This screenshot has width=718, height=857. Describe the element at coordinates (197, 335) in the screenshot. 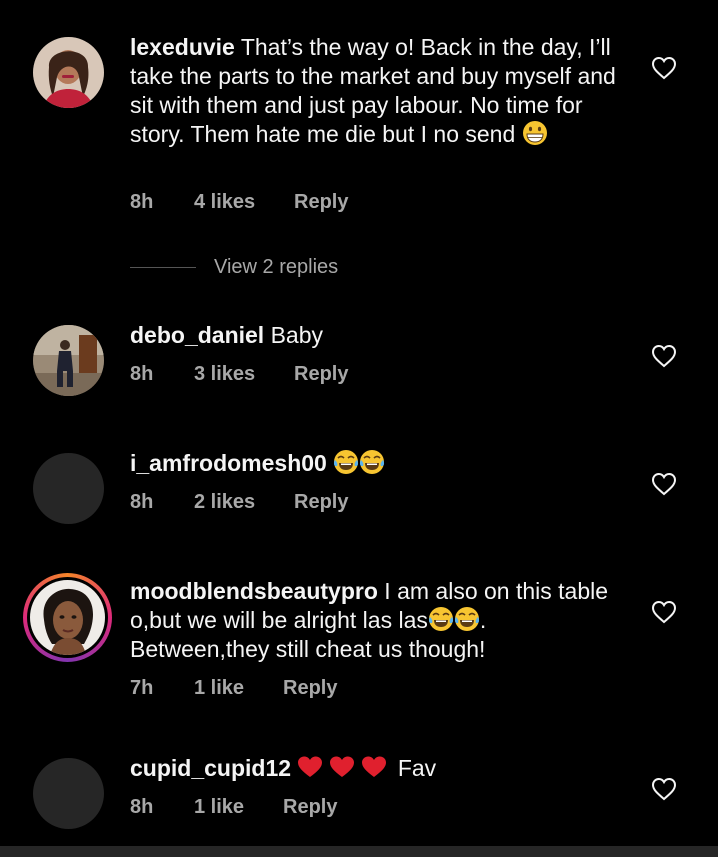

I see `comment-username: debo_daniel` at that location.